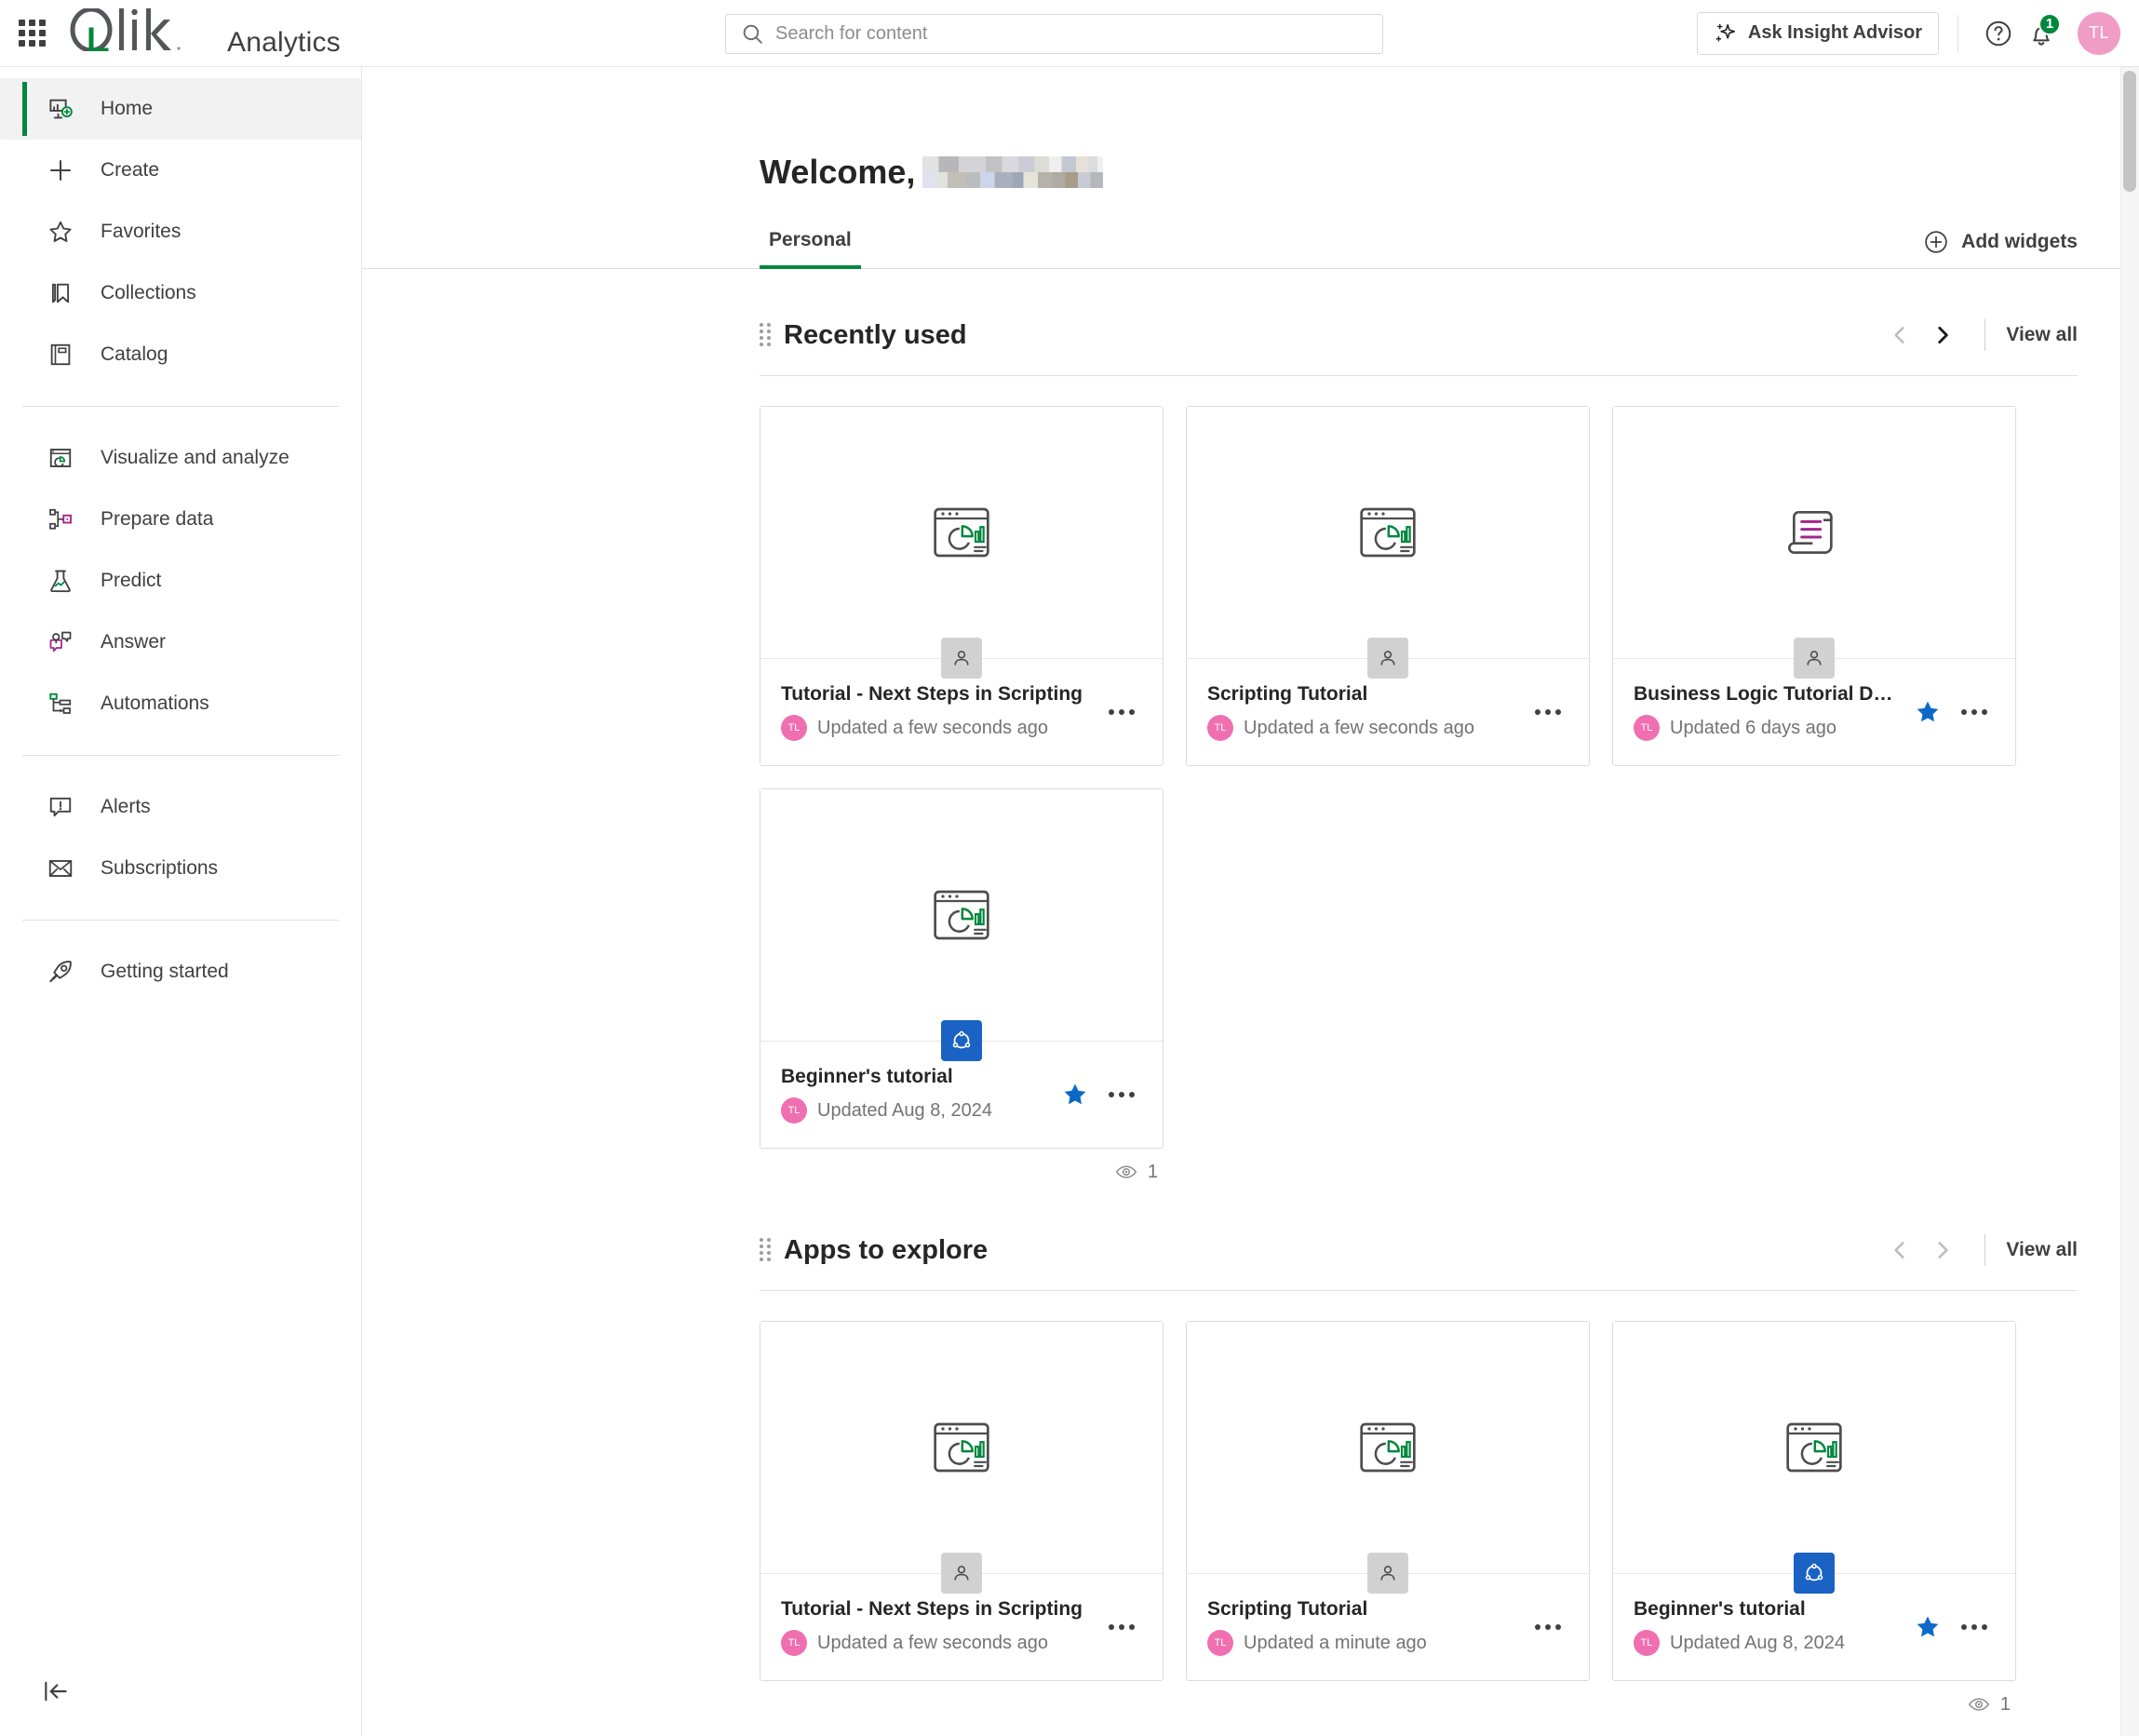 The width and height of the screenshot is (2139, 1736). Describe the element at coordinates (32, 34) in the screenshot. I see `apps-grid-icon` at that location.